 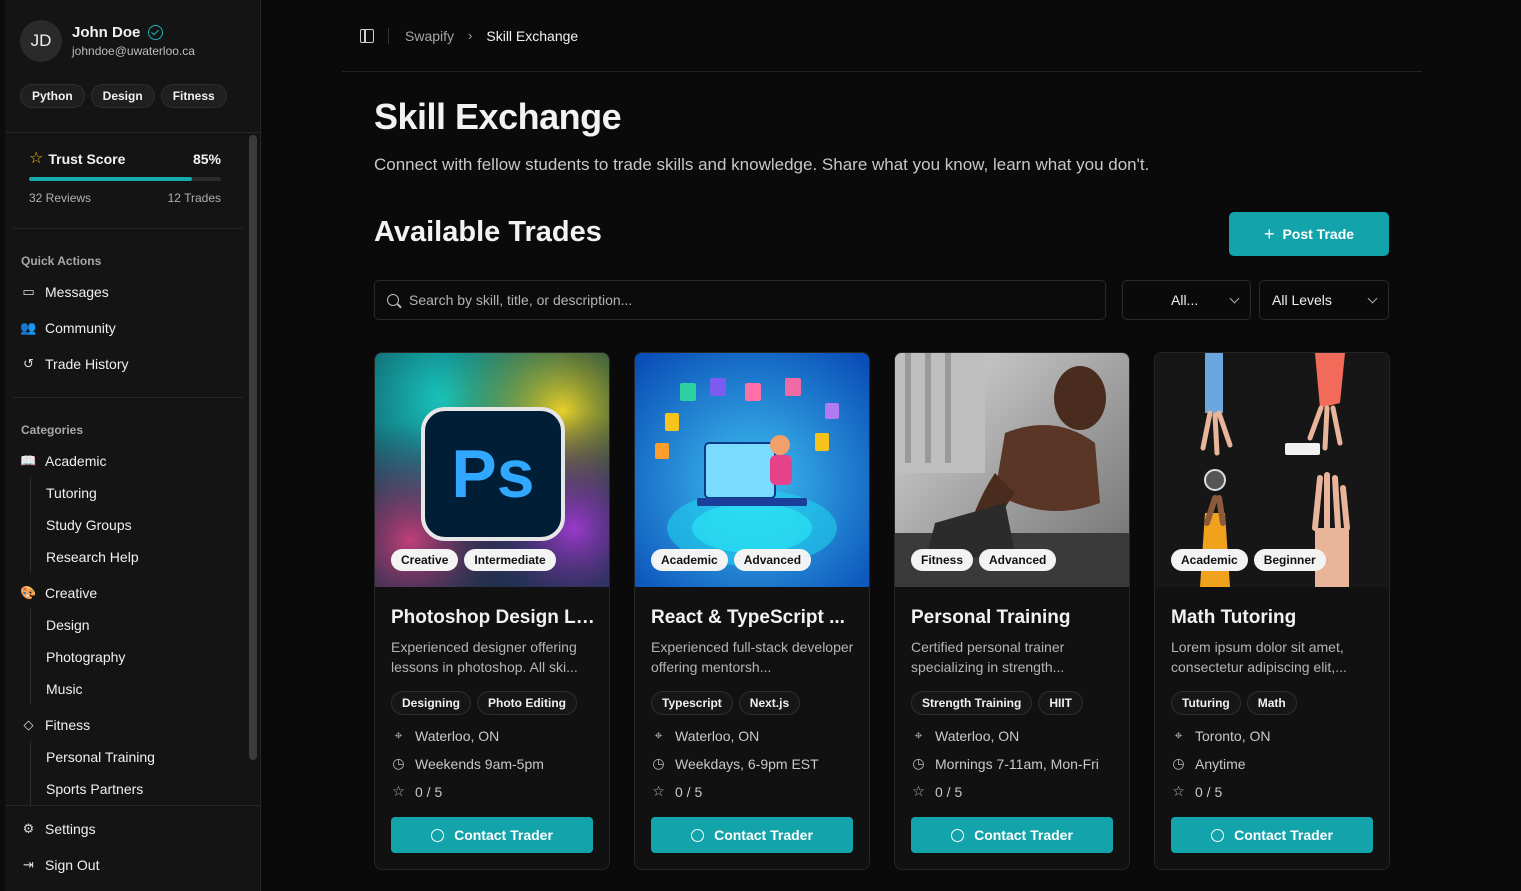 I want to click on message-square-icon: ▭, so click(x=28, y=291).